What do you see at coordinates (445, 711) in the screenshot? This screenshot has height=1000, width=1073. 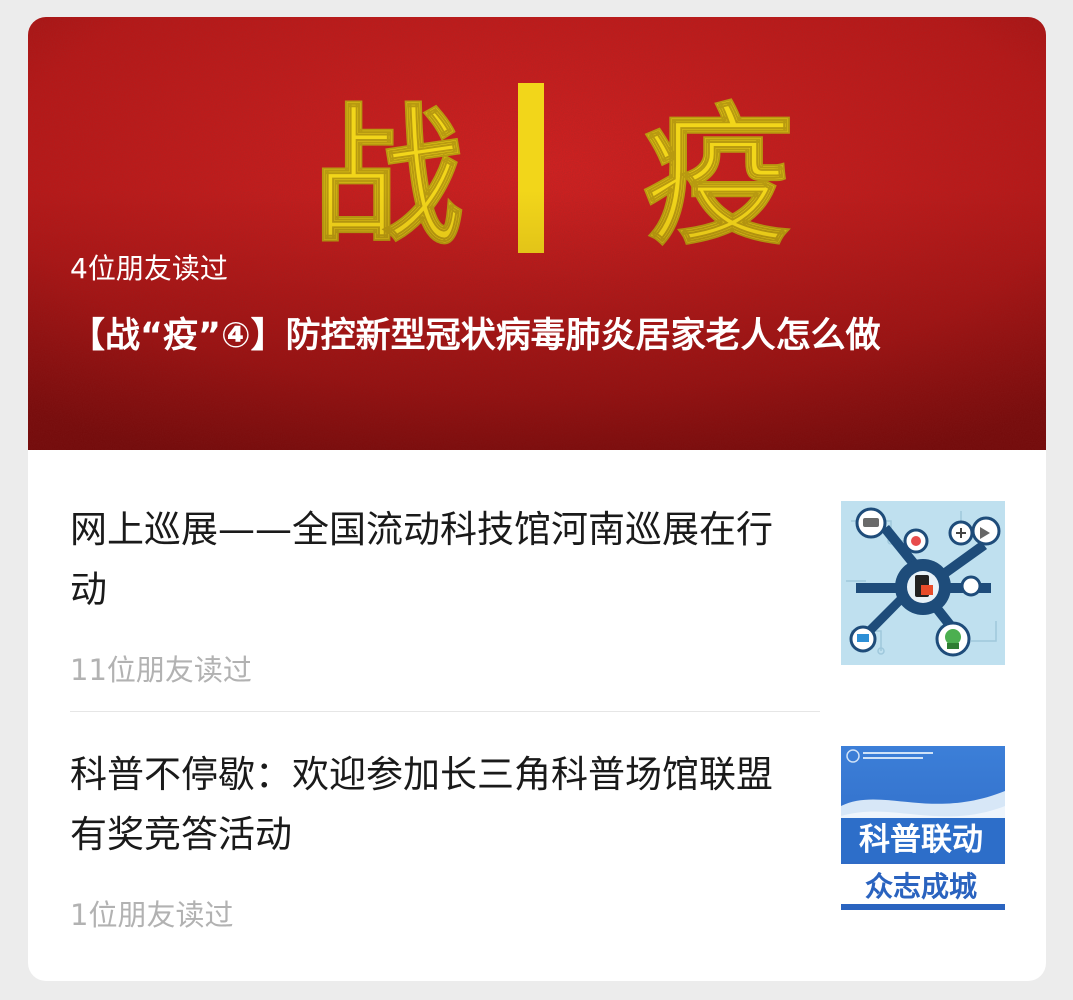 I see `list-divider` at bounding box center [445, 711].